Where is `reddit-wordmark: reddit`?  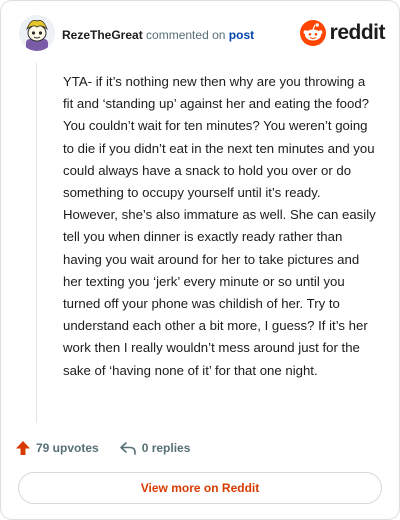
reddit-wordmark: reddit is located at coordinates (357, 32).